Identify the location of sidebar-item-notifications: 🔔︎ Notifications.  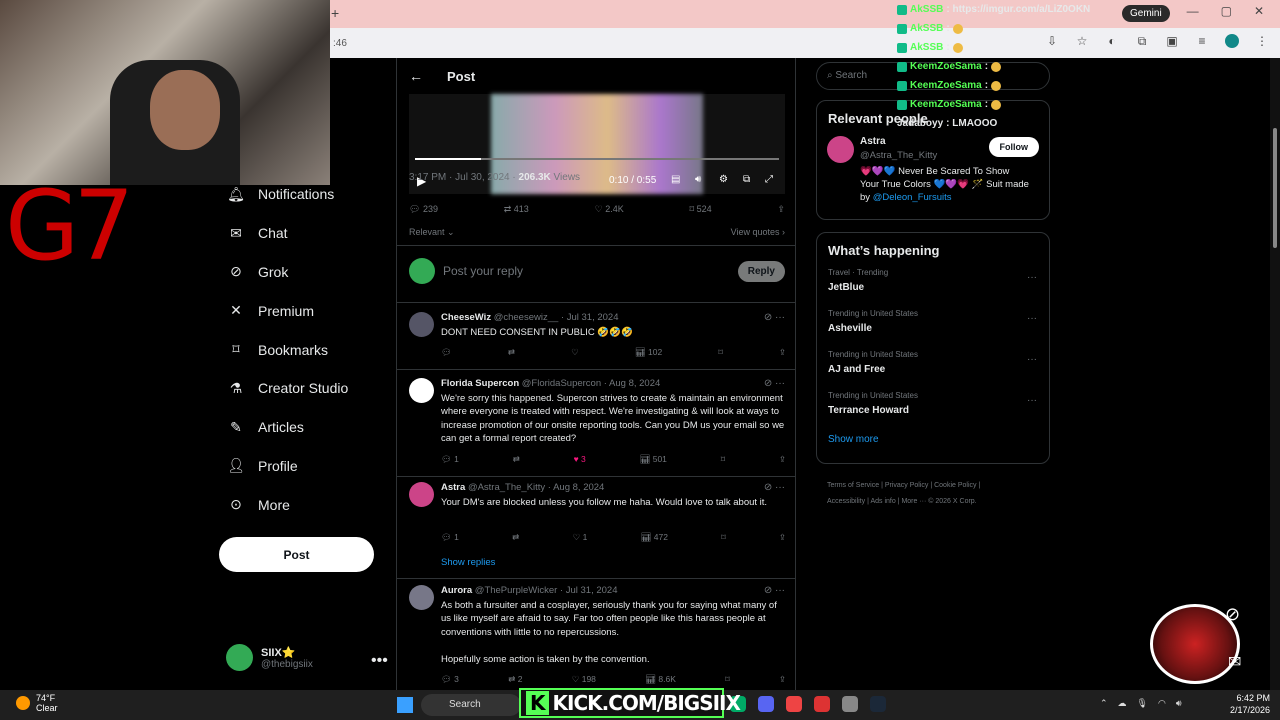
(303, 194).